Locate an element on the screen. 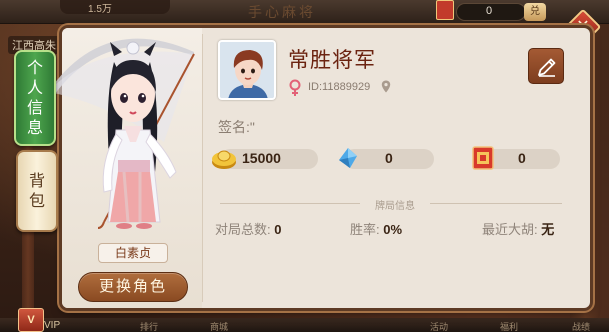 The width and height of the screenshot is (609, 332). stat-win-rate: 胜率: 0% is located at coordinates (376, 228).